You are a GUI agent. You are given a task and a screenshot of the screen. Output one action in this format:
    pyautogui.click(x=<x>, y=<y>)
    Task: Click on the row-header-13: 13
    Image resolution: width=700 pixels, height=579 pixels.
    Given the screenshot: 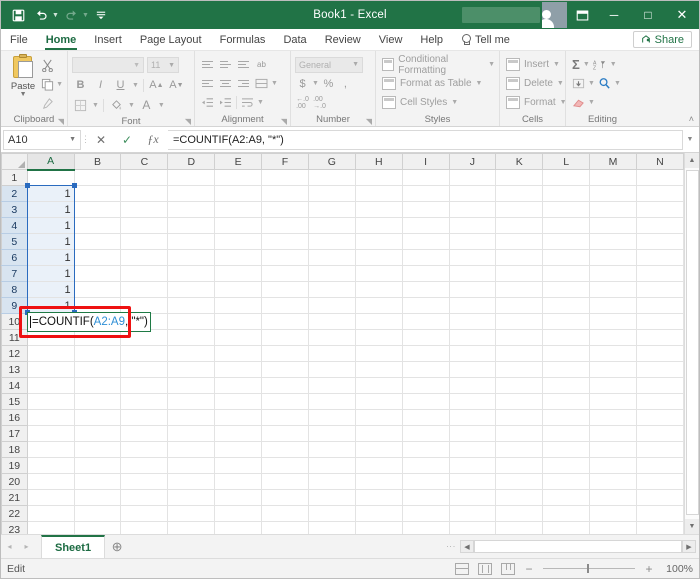 What is the action you would take?
    pyautogui.click(x=14, y=369)
    